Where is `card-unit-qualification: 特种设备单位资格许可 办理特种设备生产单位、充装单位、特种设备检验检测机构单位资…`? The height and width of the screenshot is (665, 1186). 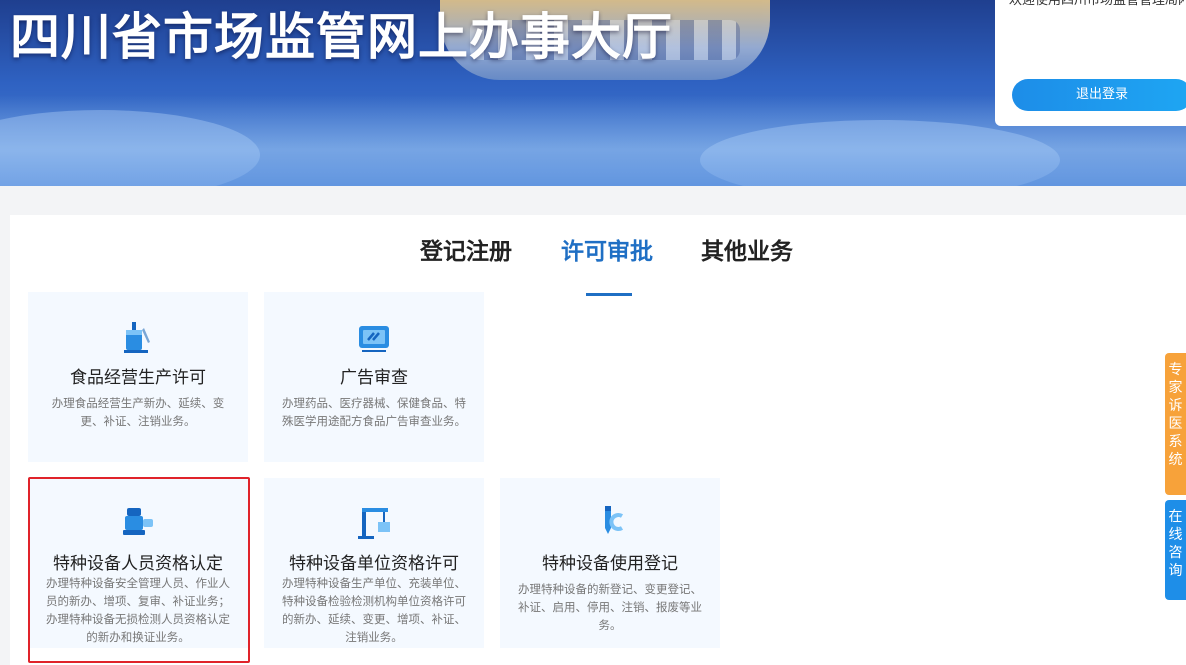 card-unit-qualification: 特种设备单位资格许可 办理特种设备生产单位、充装单位、特种设备检验检测机构单位资… is located at coordinates (374, 563).